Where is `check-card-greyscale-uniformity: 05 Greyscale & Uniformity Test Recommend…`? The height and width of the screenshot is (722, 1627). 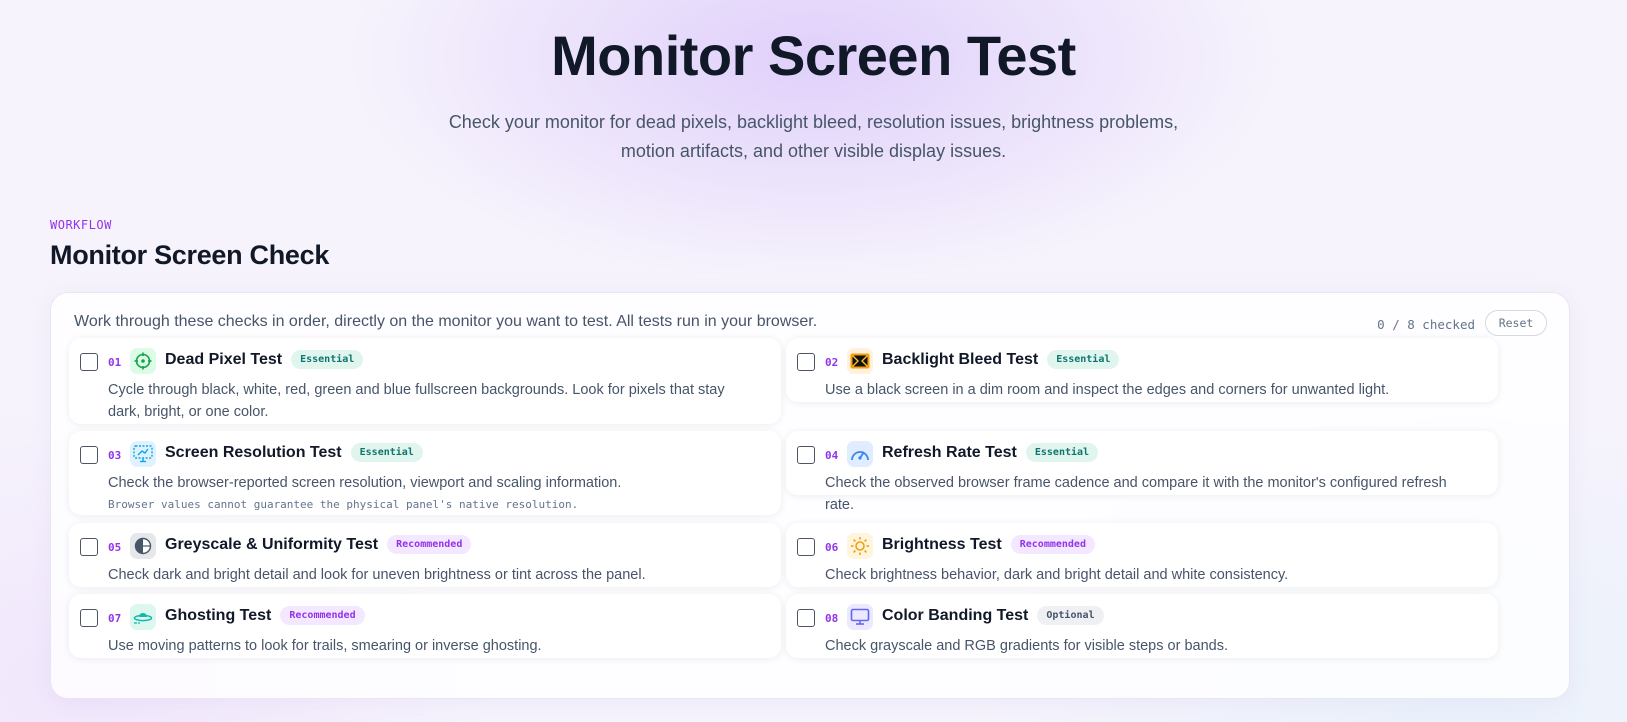 check-card-greyscale-uniformity: 05 Greyscale & Uniformity Test Recommend… is located at coordinates (425, 555).